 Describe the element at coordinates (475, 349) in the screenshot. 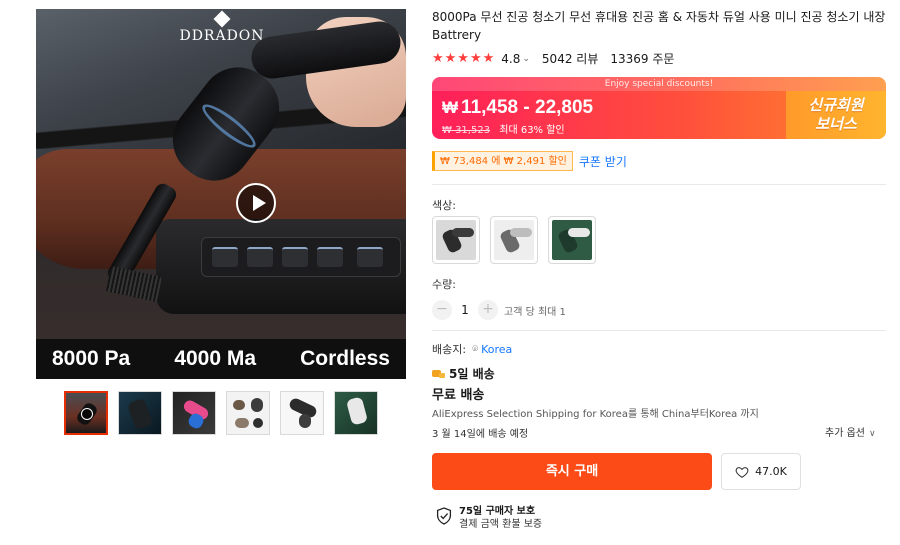

I see `location-pin-icon: ⌾` at that location.